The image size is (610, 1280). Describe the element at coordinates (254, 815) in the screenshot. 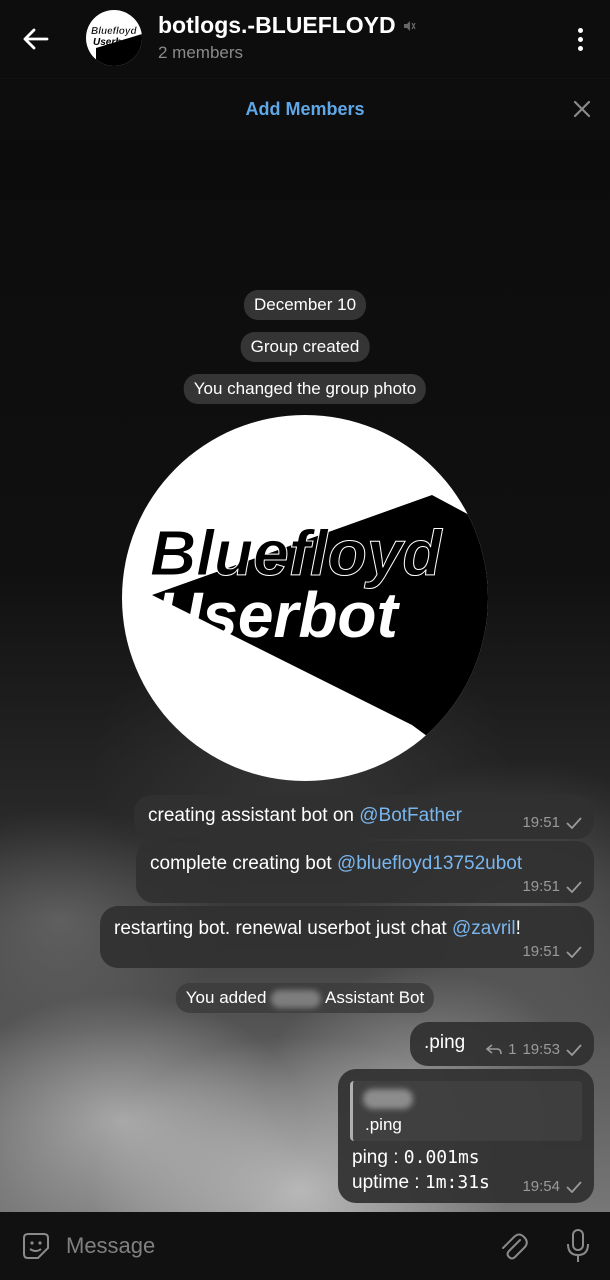

I see `message-text: creating assistant bot on` at that location.